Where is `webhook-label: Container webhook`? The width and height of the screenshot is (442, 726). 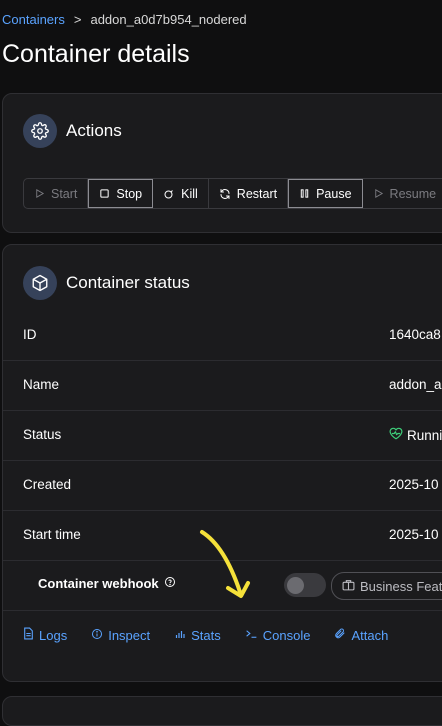 webhook-label: Container webhook is located at coordinates (107, 583).